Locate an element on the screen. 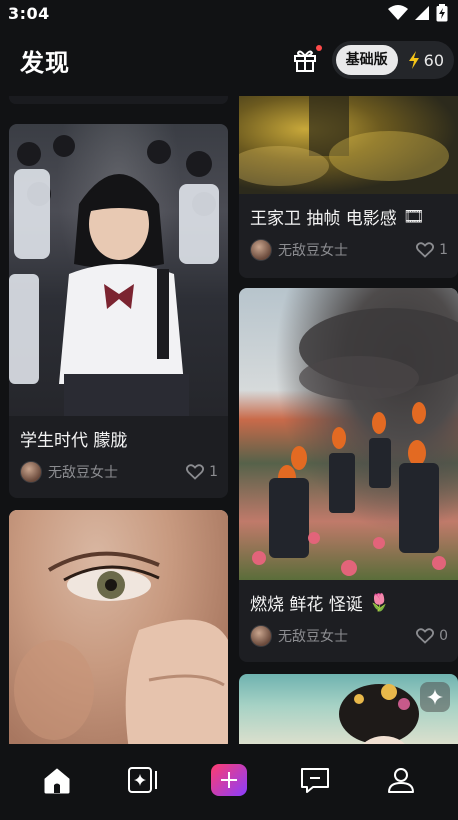 The width and height of the screenshot is (458, 820). burning-figures-illustration is located at coordinates (355, 442).